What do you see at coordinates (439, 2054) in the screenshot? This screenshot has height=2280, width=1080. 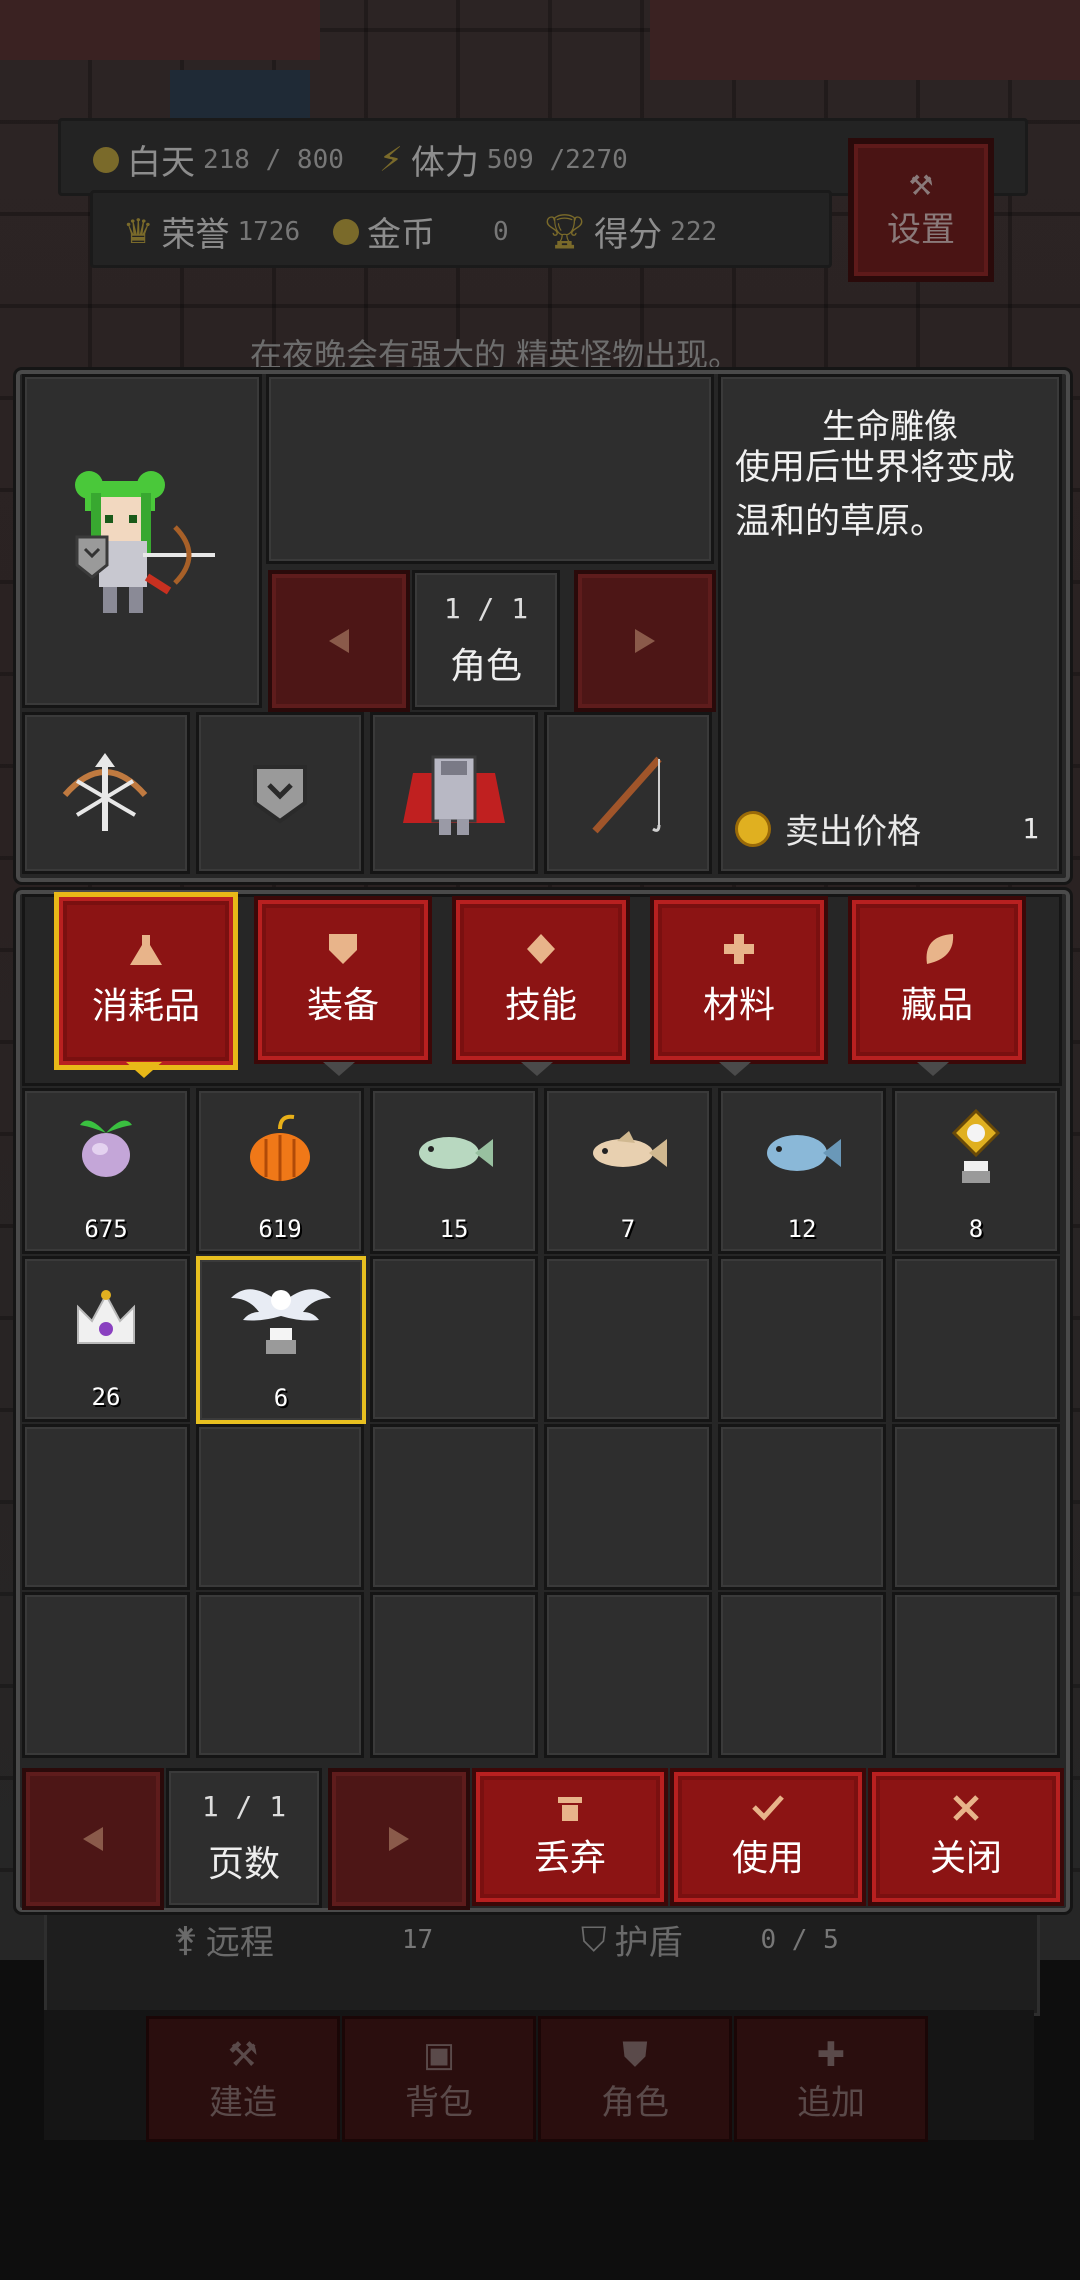 I see `bag-icon: ▣` at bounding box center [439, 2054].